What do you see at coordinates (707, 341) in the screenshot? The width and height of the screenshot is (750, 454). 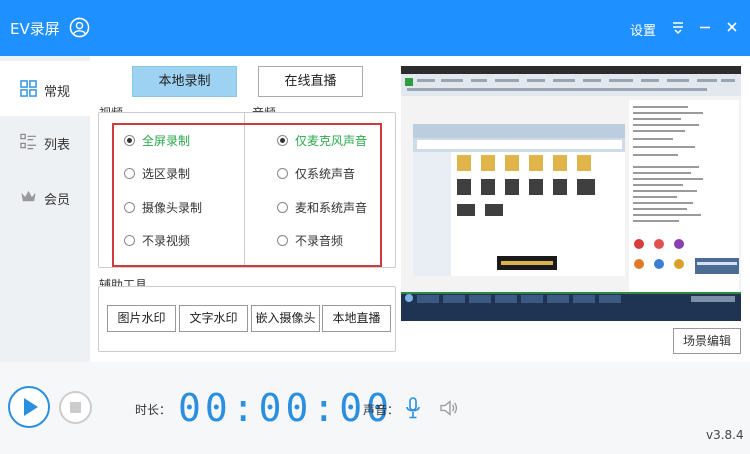 I see `scene-edit-button: 场景编辑` at bounding box center [707, 341].